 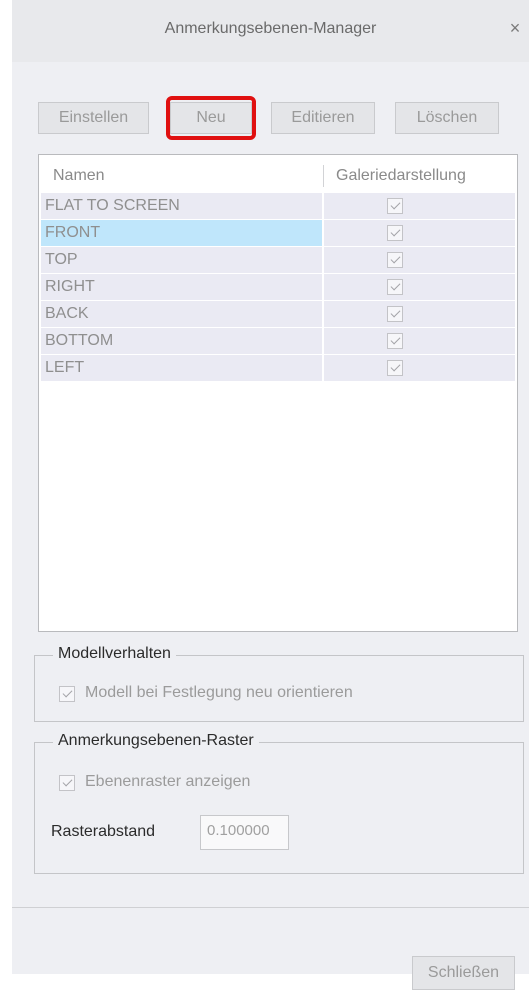 I want to click on list-item-name: TOP, so click(x=181, y=260).